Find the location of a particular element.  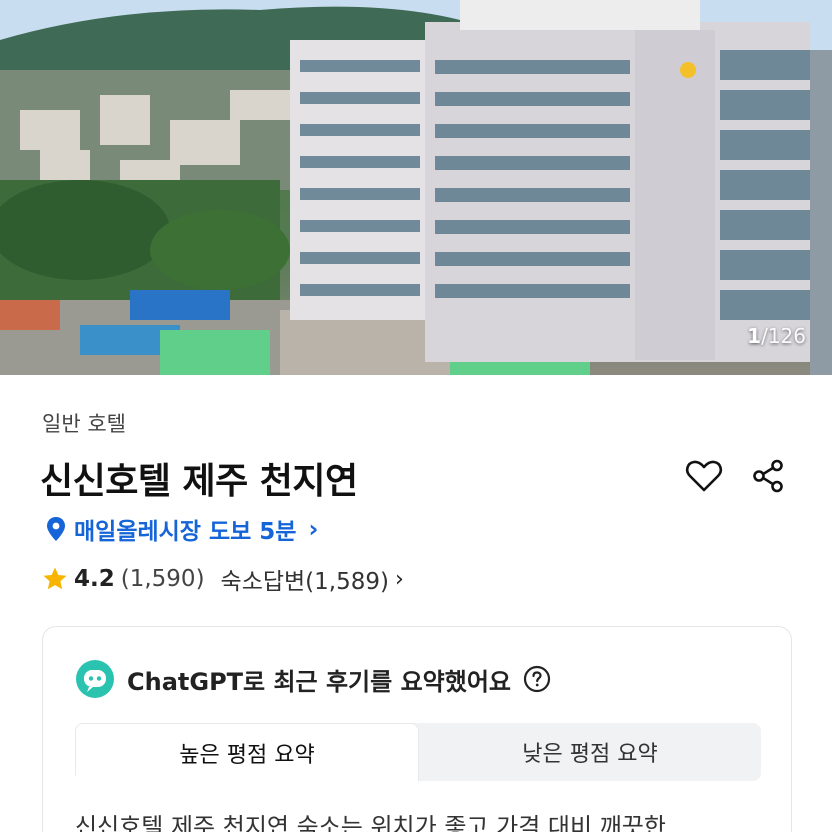

photo-counter: 1/126 is located at coordinates (776, 336).